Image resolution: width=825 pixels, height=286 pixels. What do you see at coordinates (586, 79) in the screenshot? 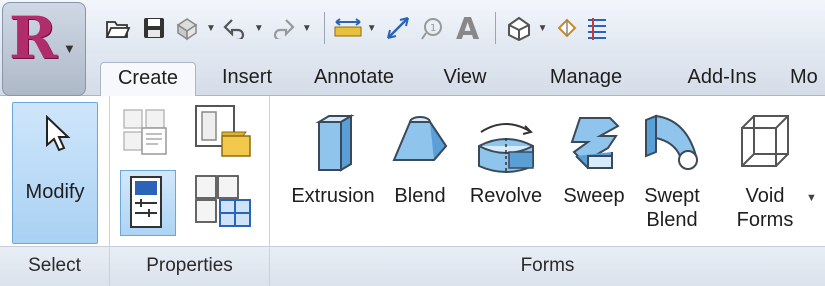
I see `tab-manage: Manage` at bounding box center [586, 79].